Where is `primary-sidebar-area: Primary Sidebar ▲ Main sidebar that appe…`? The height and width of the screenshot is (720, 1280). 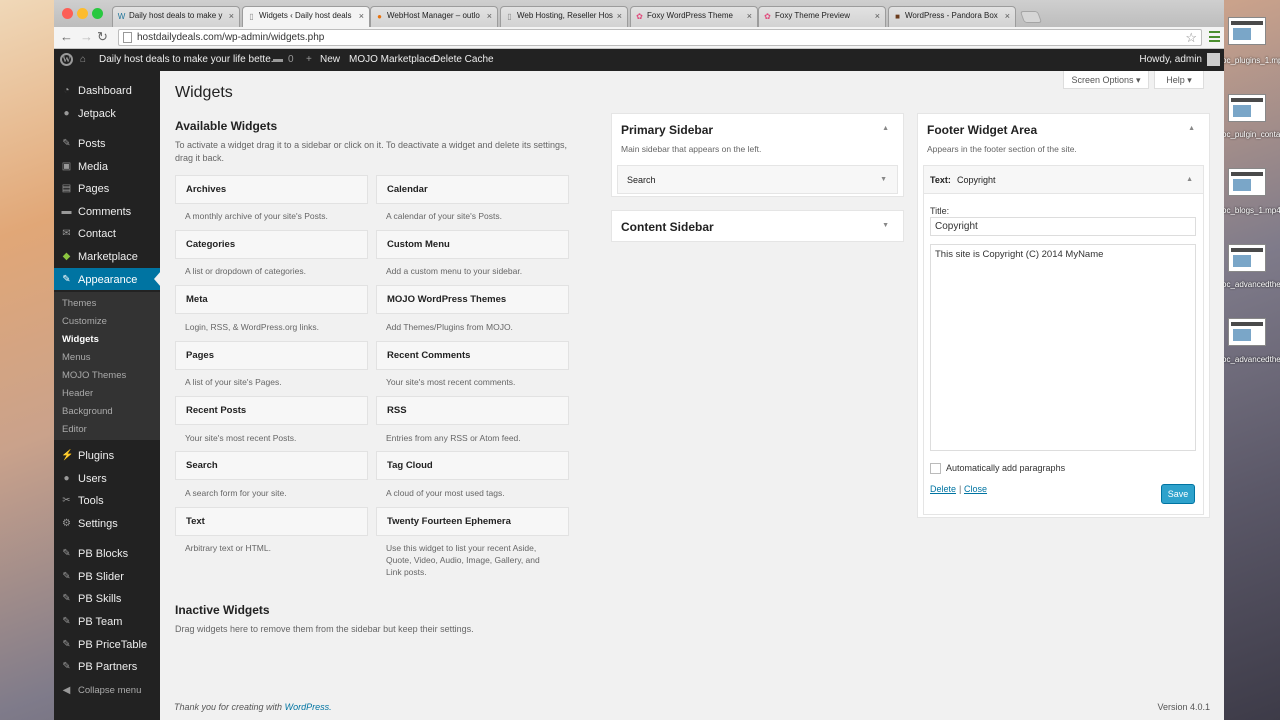 primary-sidebar-area: Primary Sidebar ▲ Main sidebar that appe… is located at coordinates (757, 155).